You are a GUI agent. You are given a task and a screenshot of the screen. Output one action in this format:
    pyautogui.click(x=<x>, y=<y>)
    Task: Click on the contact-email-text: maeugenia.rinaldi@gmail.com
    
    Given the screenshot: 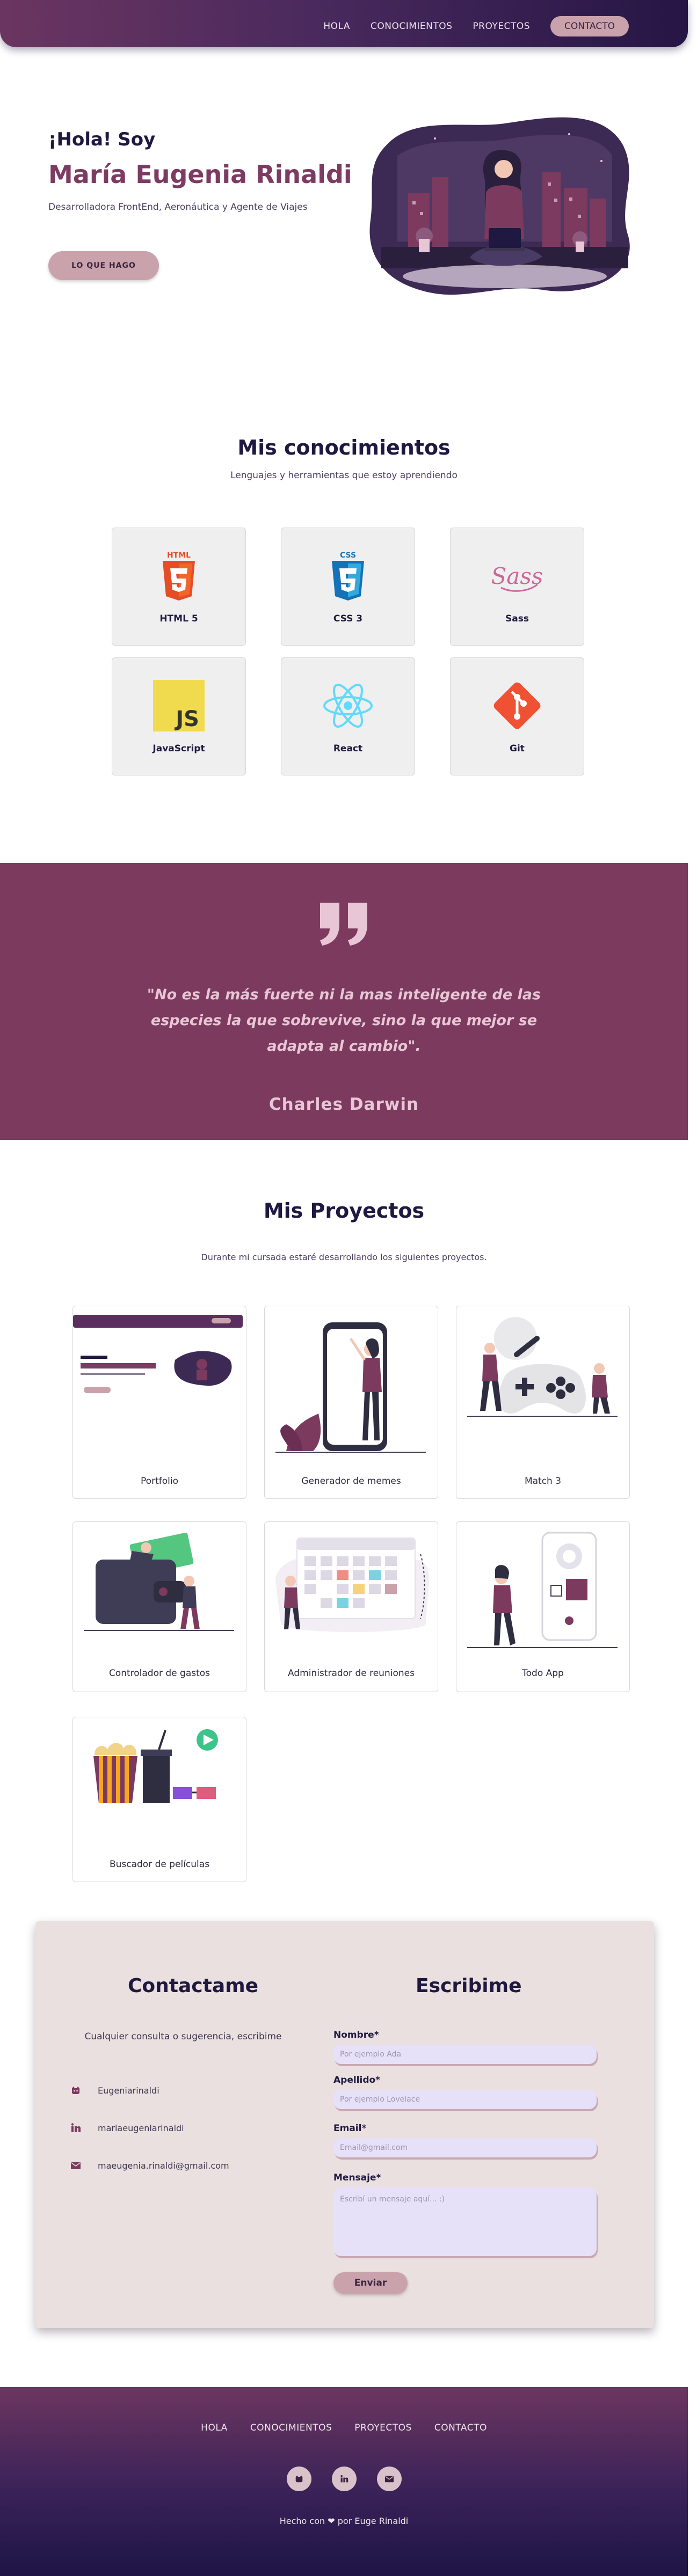 What is the action you would take?
    pyautogui.click(x=163, y=2165)
    